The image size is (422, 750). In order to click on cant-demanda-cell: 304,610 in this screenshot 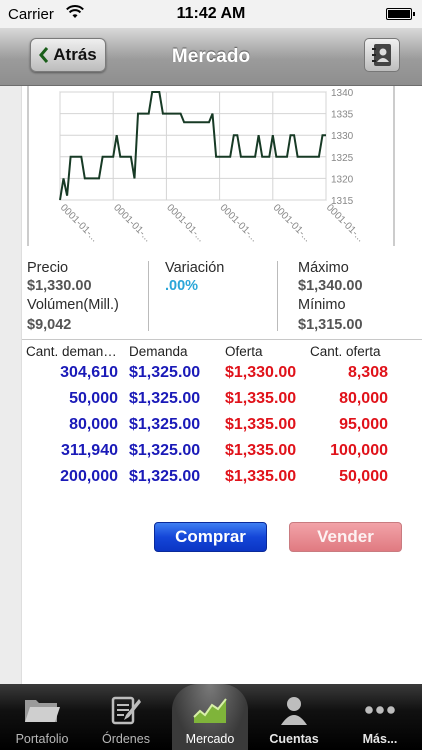, I will do `click(89, 372)`.